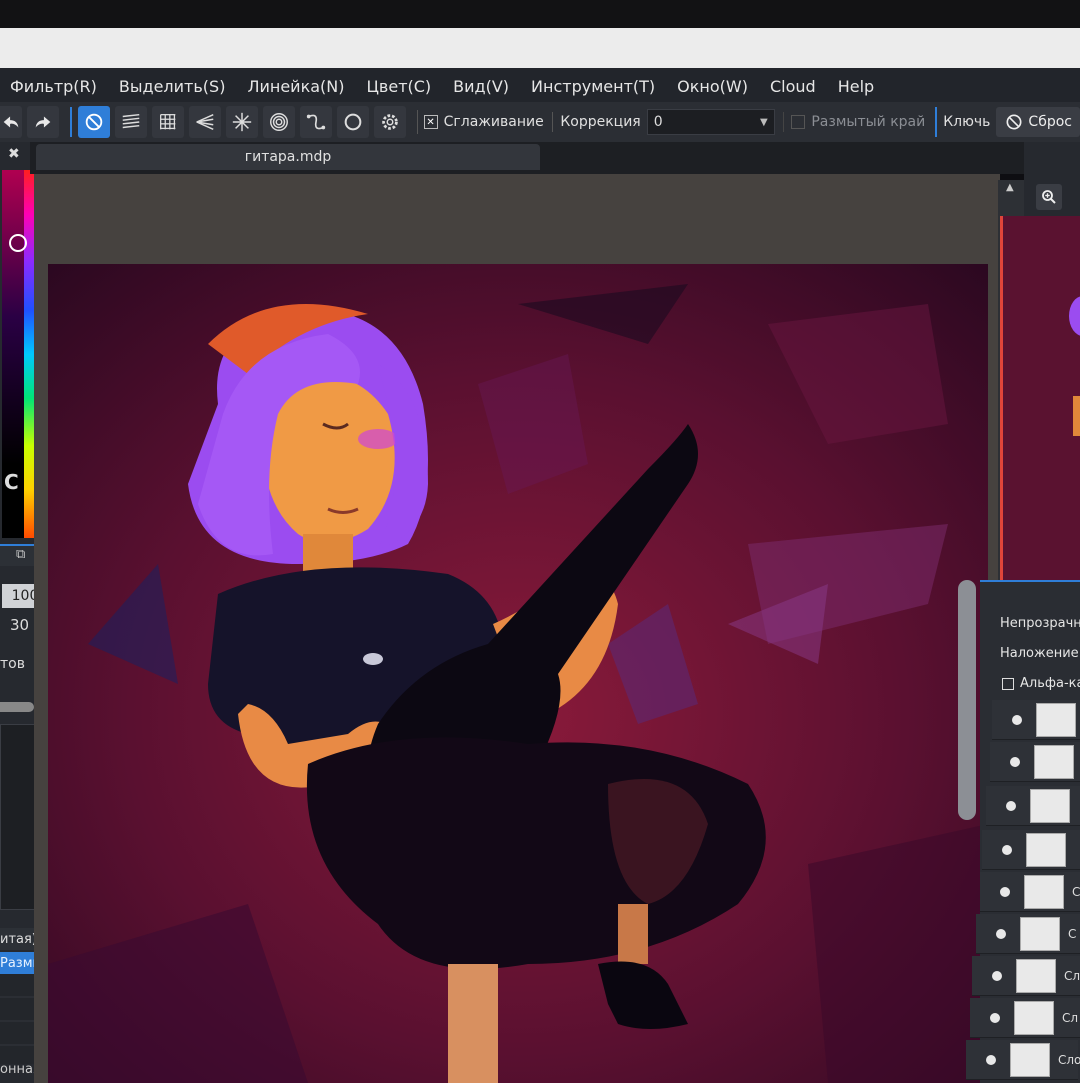  What do you see at coordinates (712, 86) in the screenshot?
I see `menu-window: Окно(W)` at bounding box center [712, 86].